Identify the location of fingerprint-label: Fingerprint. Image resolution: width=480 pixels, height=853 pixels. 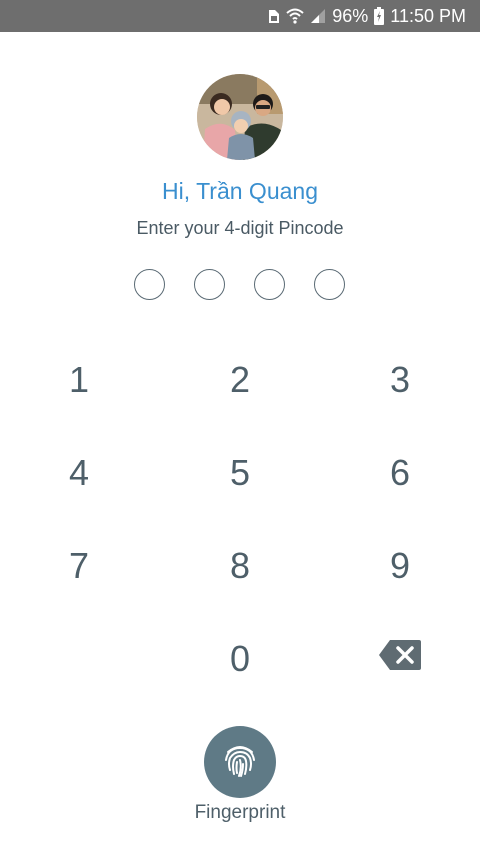
(240, 812).